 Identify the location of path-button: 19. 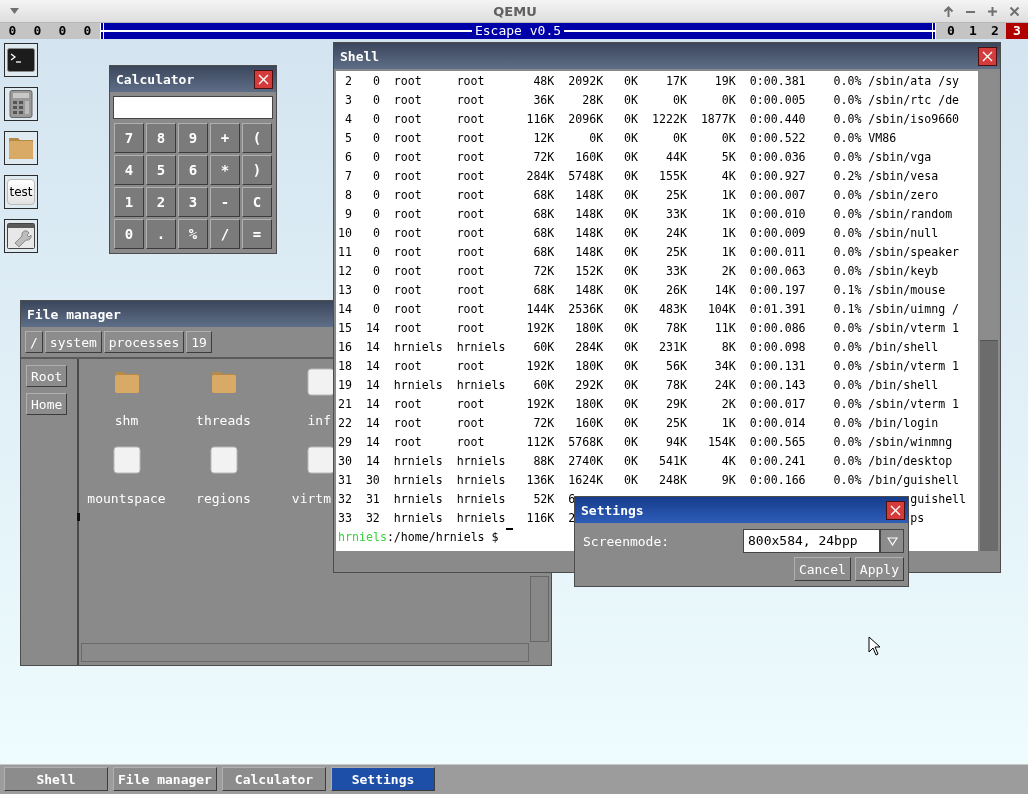
(199, 342).